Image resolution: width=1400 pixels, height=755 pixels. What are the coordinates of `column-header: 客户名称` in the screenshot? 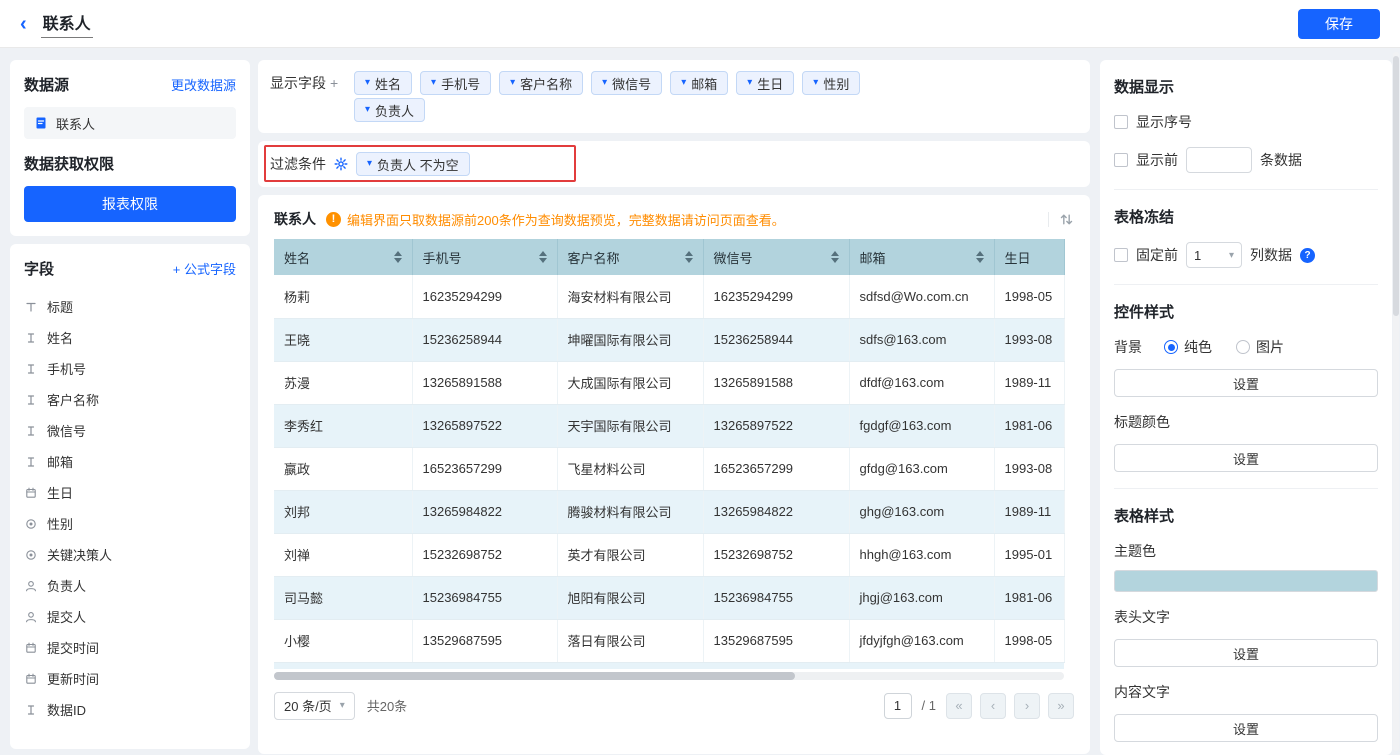 It's located at (630, 257).